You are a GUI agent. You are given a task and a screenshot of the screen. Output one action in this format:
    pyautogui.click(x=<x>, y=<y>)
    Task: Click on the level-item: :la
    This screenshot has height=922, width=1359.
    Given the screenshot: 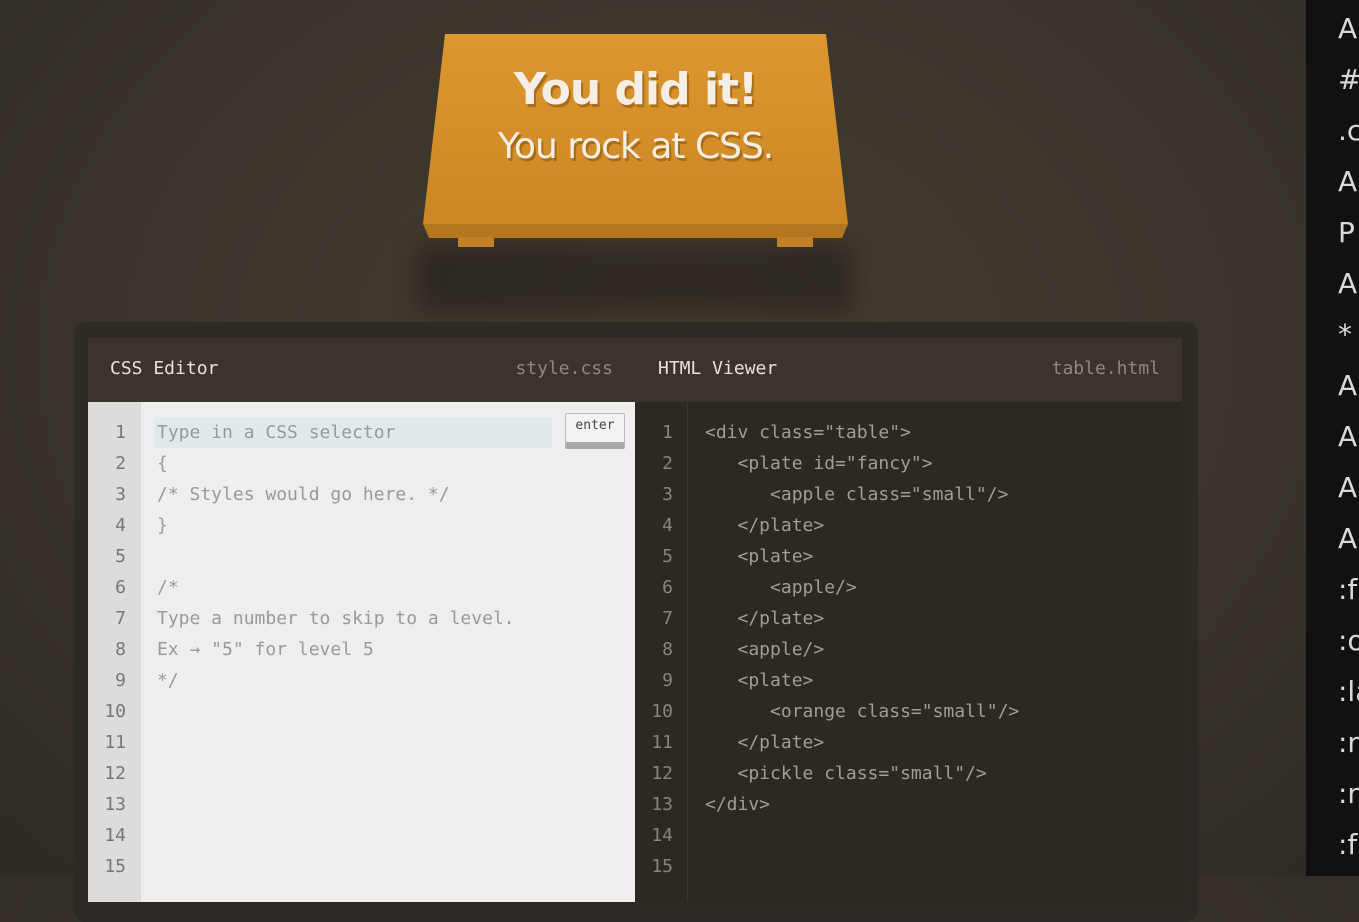 What is the action you would take?
    pyautogui.click(x=1348, y=691)
    